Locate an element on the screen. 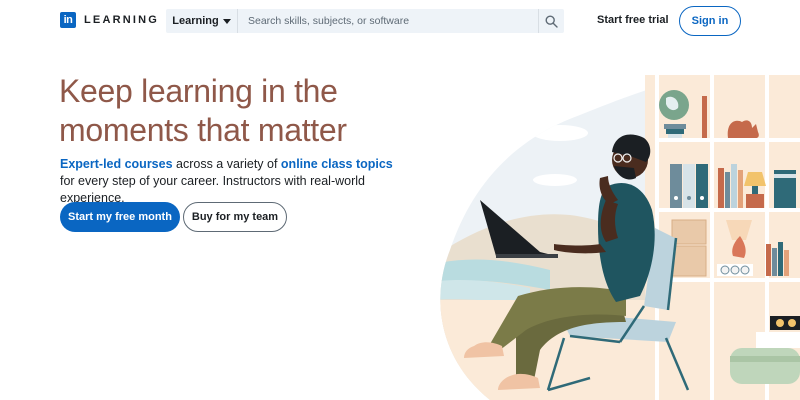 The image size is (800, 400). hero-title-line2: moments that matter is located at coordinates (203, 130).